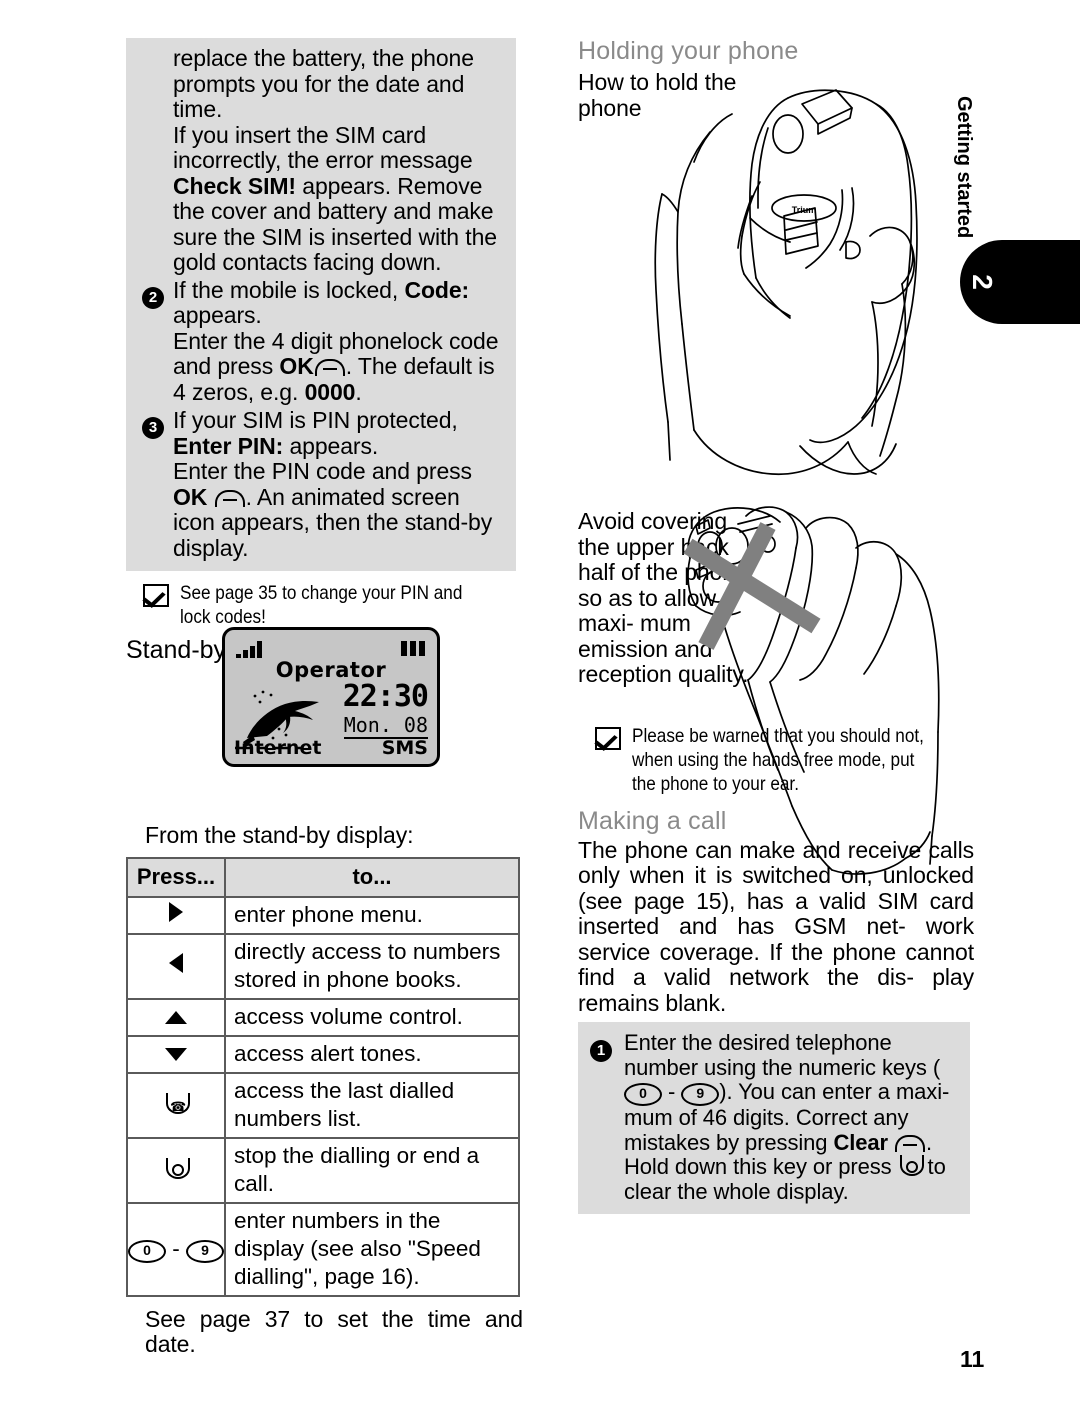  Describe the element at coordinates (405, 748) in the screenshot. I see `softkey-sms: SMS` at that location.